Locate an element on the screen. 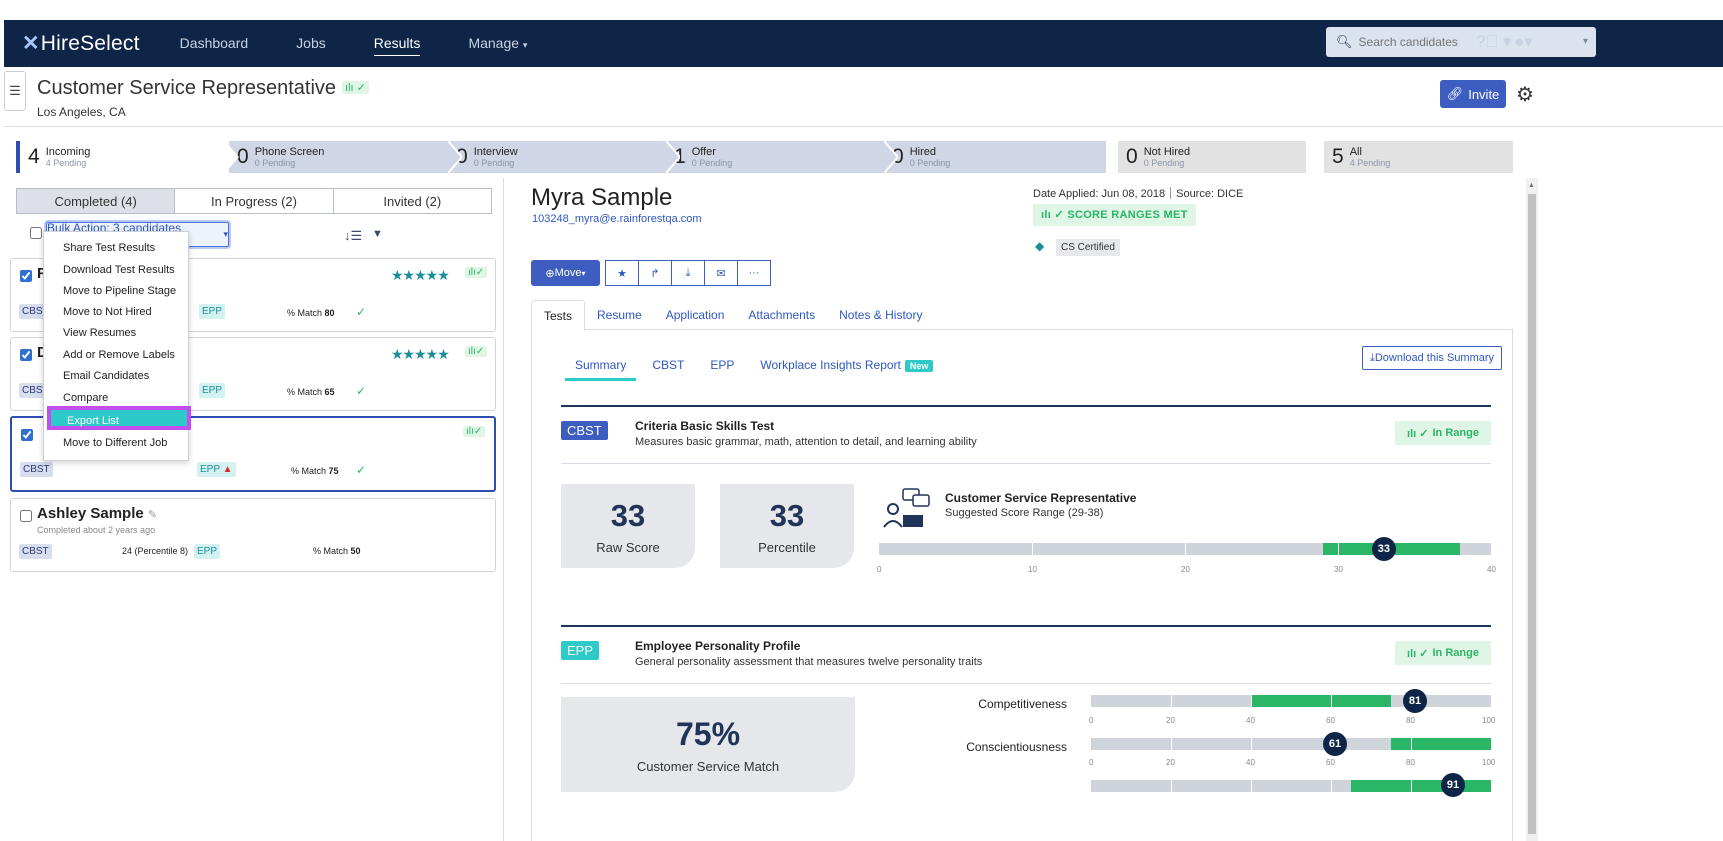  trait-score-marker: 91 is located at coordinates (1453, 785).